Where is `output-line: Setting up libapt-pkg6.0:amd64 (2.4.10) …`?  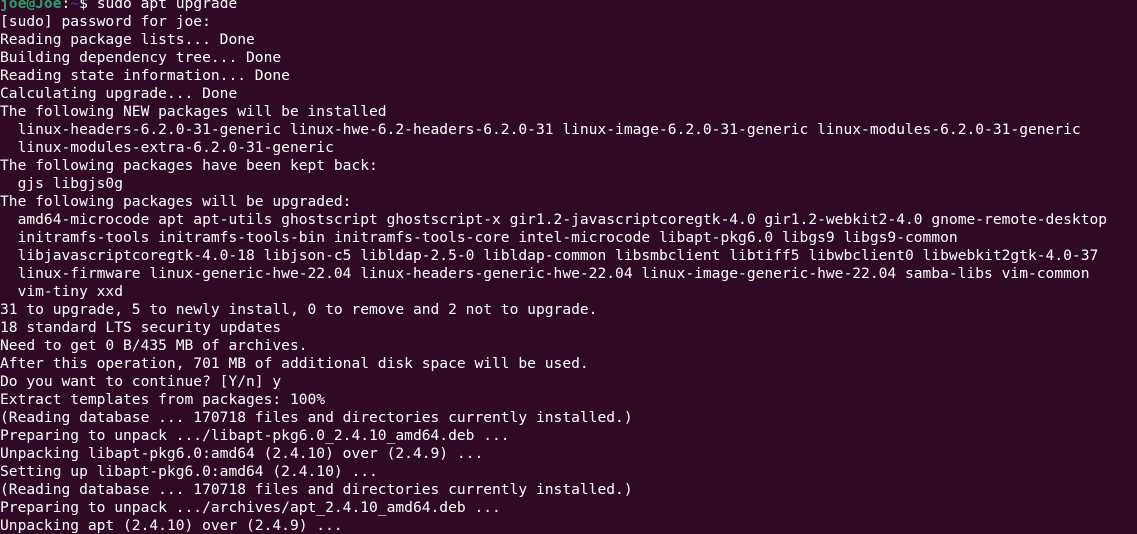 output-line: Setting up libapt-pkg6.0:amd64 (2.4.10) … is located at coordinates (189, 471).